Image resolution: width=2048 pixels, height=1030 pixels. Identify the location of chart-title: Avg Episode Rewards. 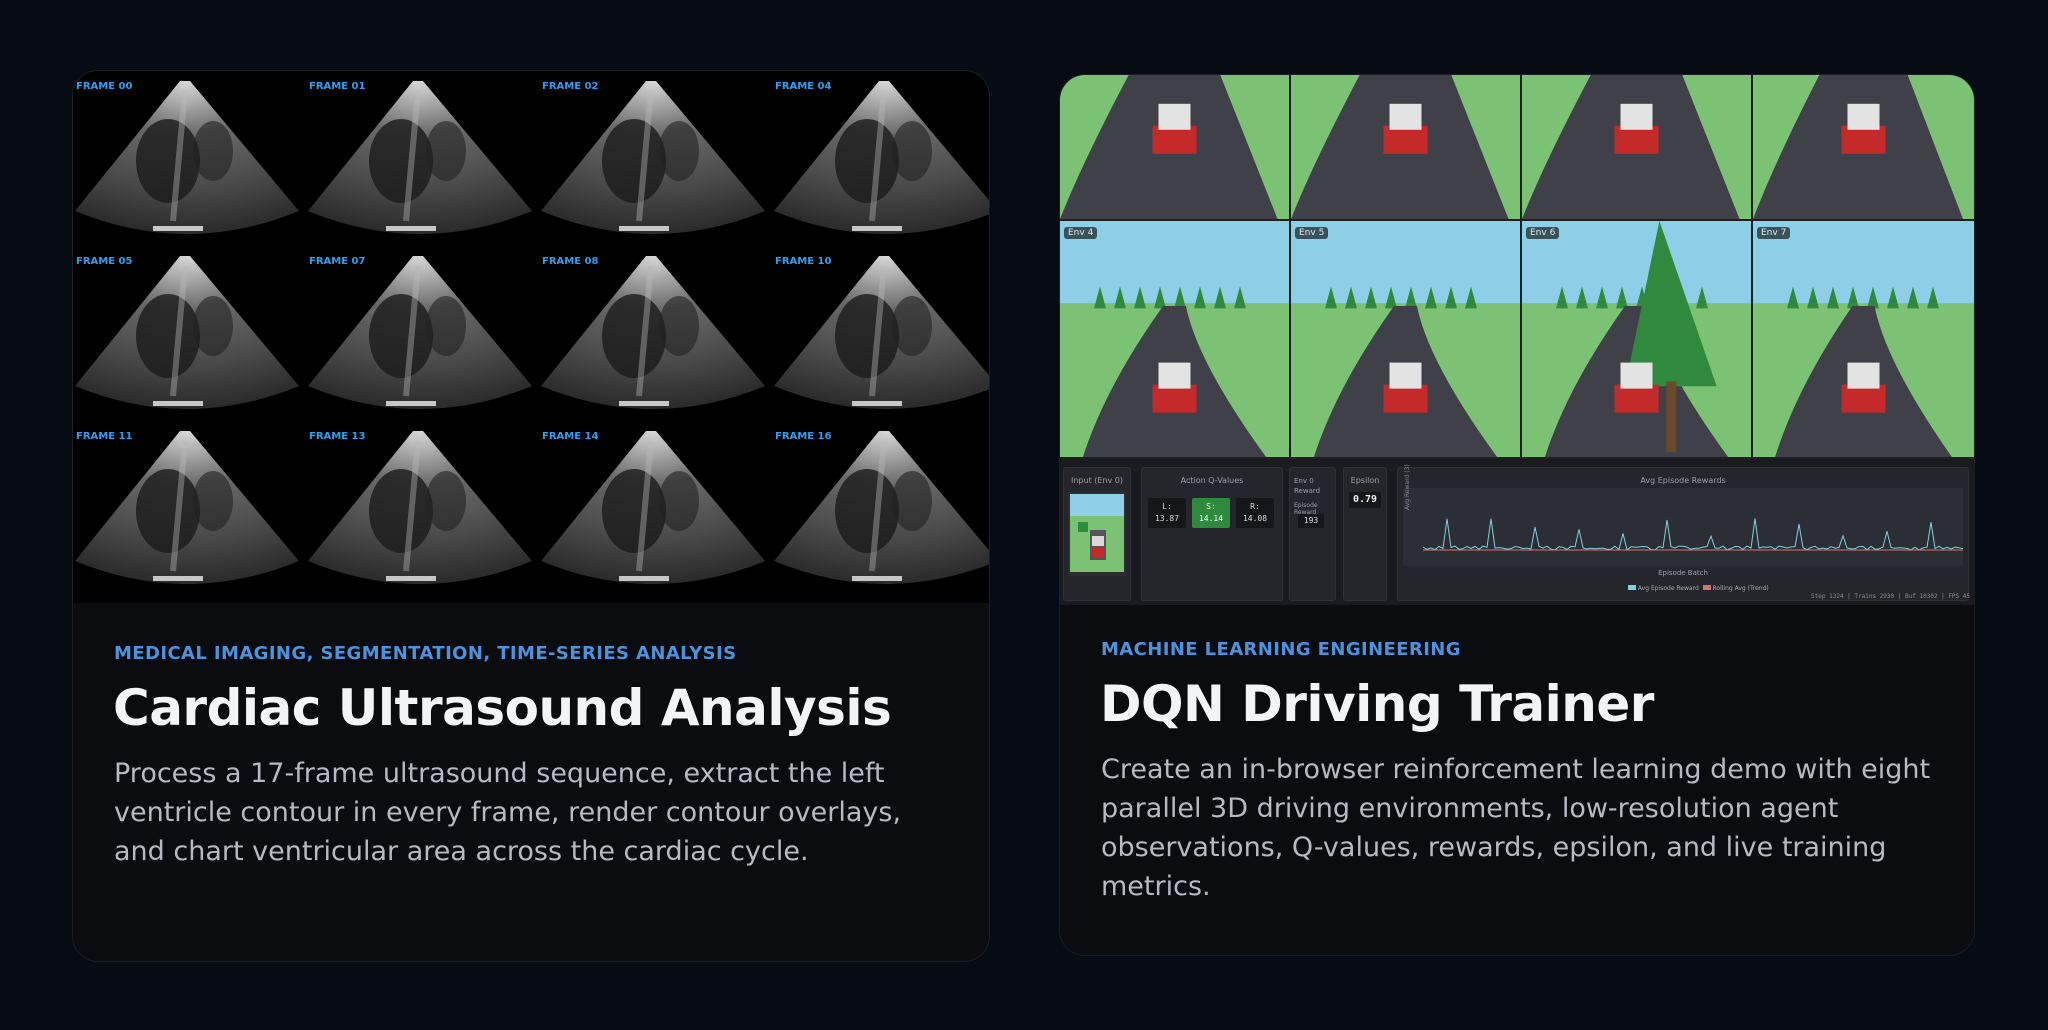
(1683, 480).